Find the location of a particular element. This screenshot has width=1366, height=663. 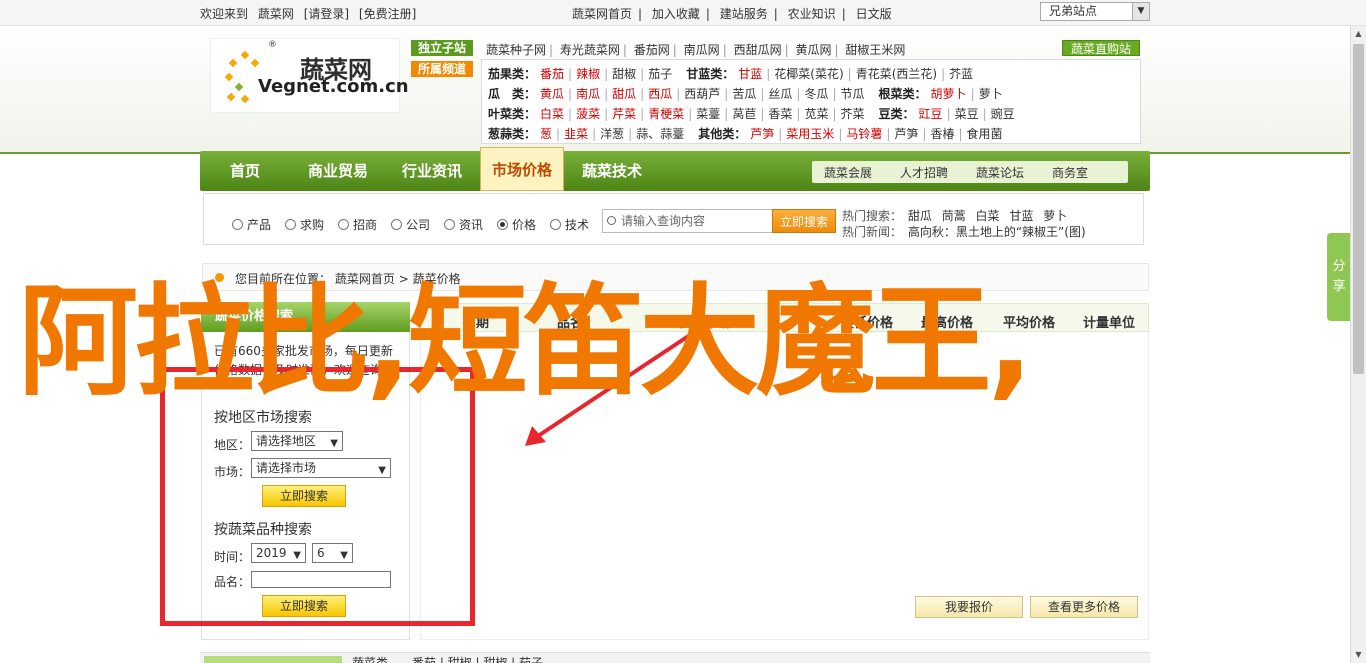

category-link: 苦瓜 is located at coordinates (744, 94).